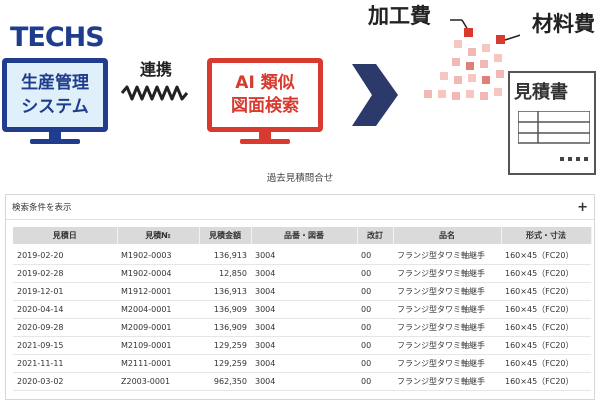 The width and height of the screenshot is (600, 400). Describe the element at coordinates (158, 381) in the screenshot. I see `cell-quote-no: Z2003-0001` at that location.